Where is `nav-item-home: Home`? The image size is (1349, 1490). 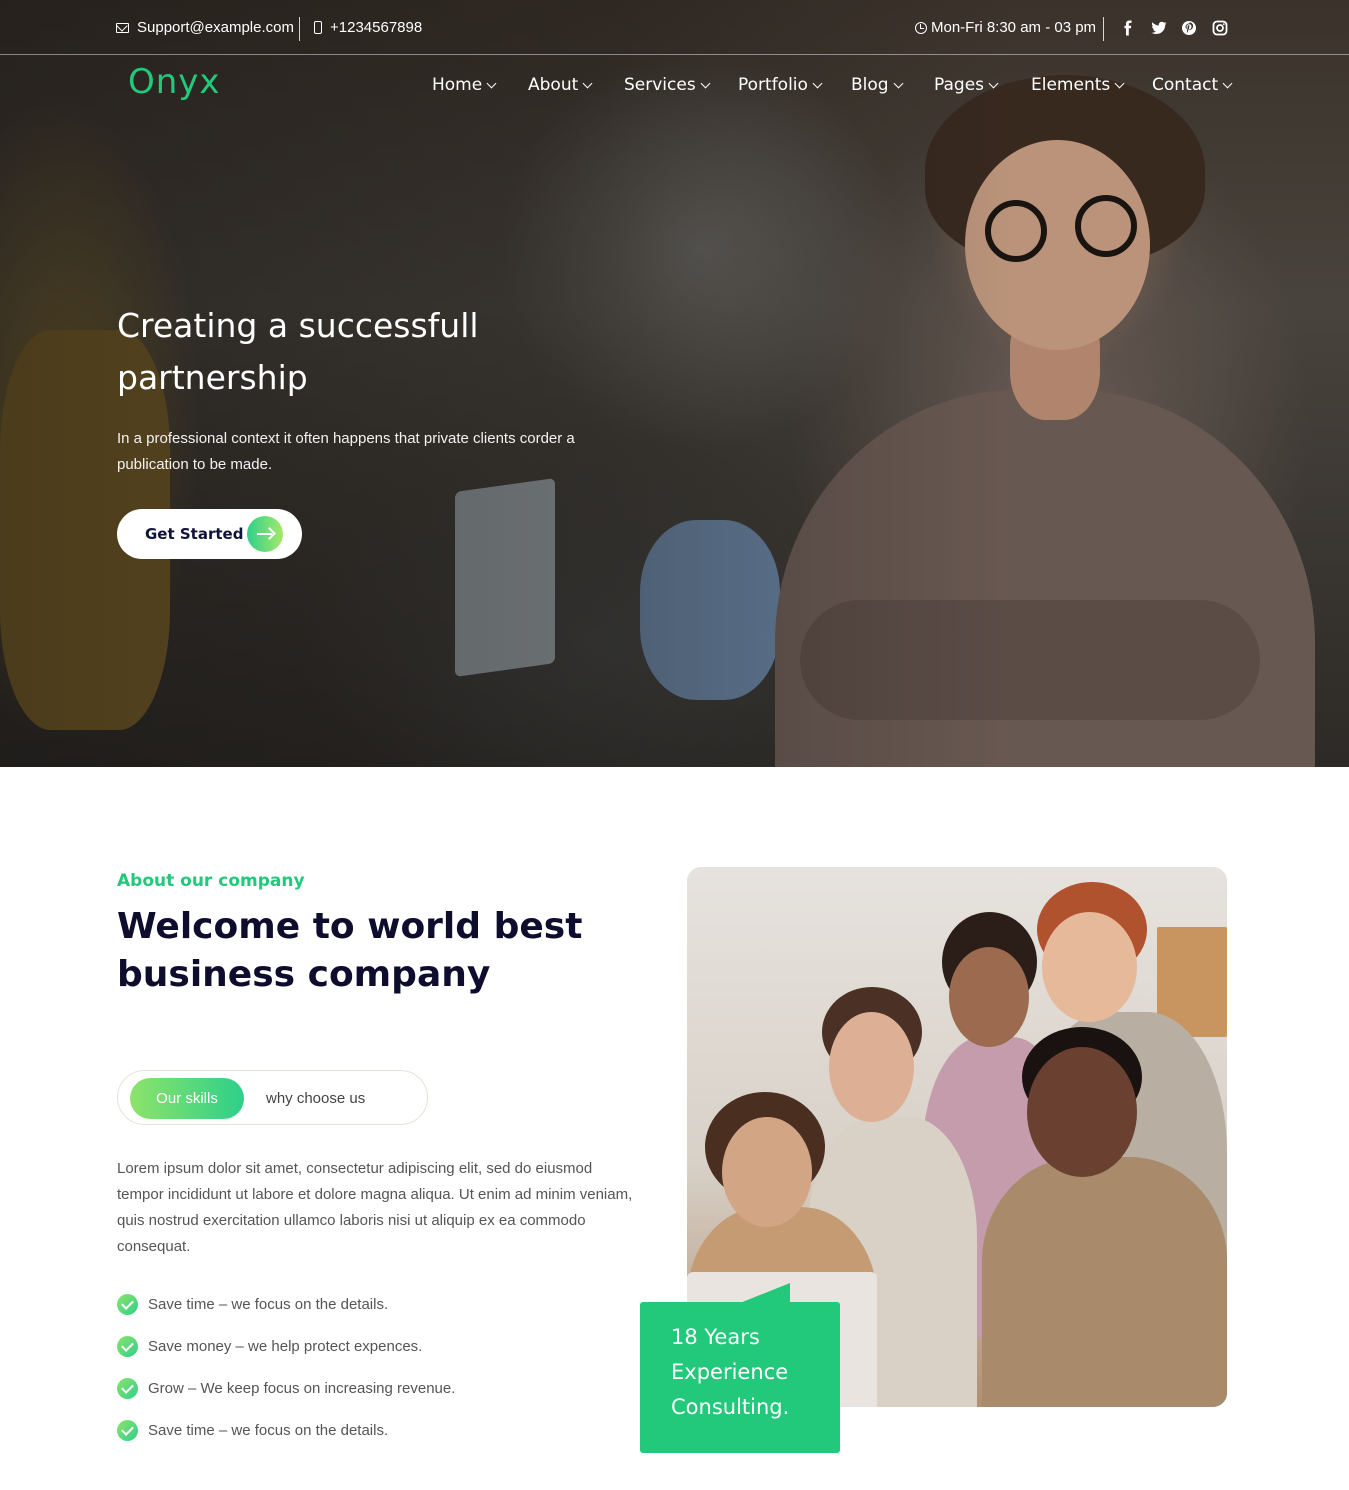
nav-item-home: Home is located at coordinates (464, 85).